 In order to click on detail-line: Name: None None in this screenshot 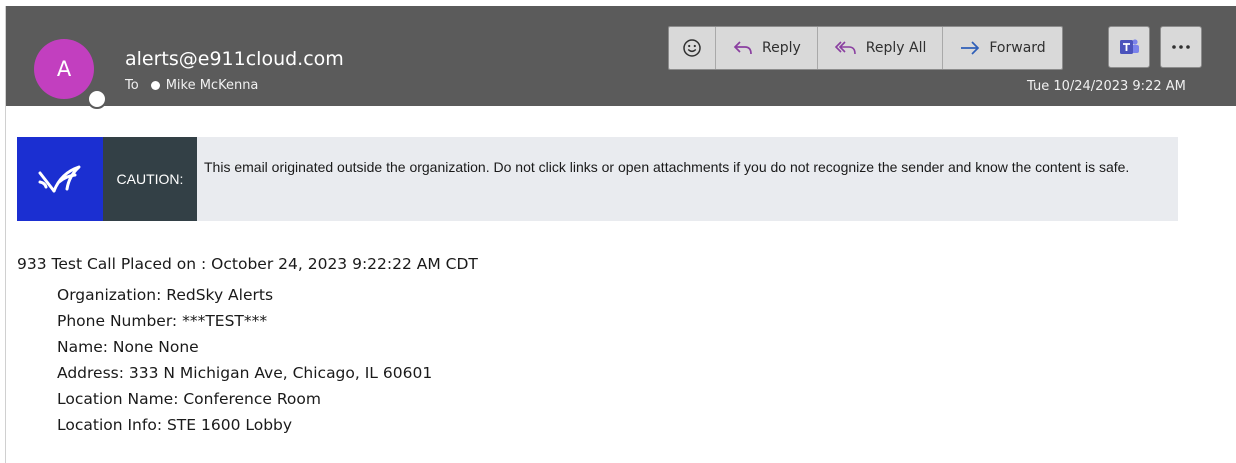, I will do `click(128, 347)`.